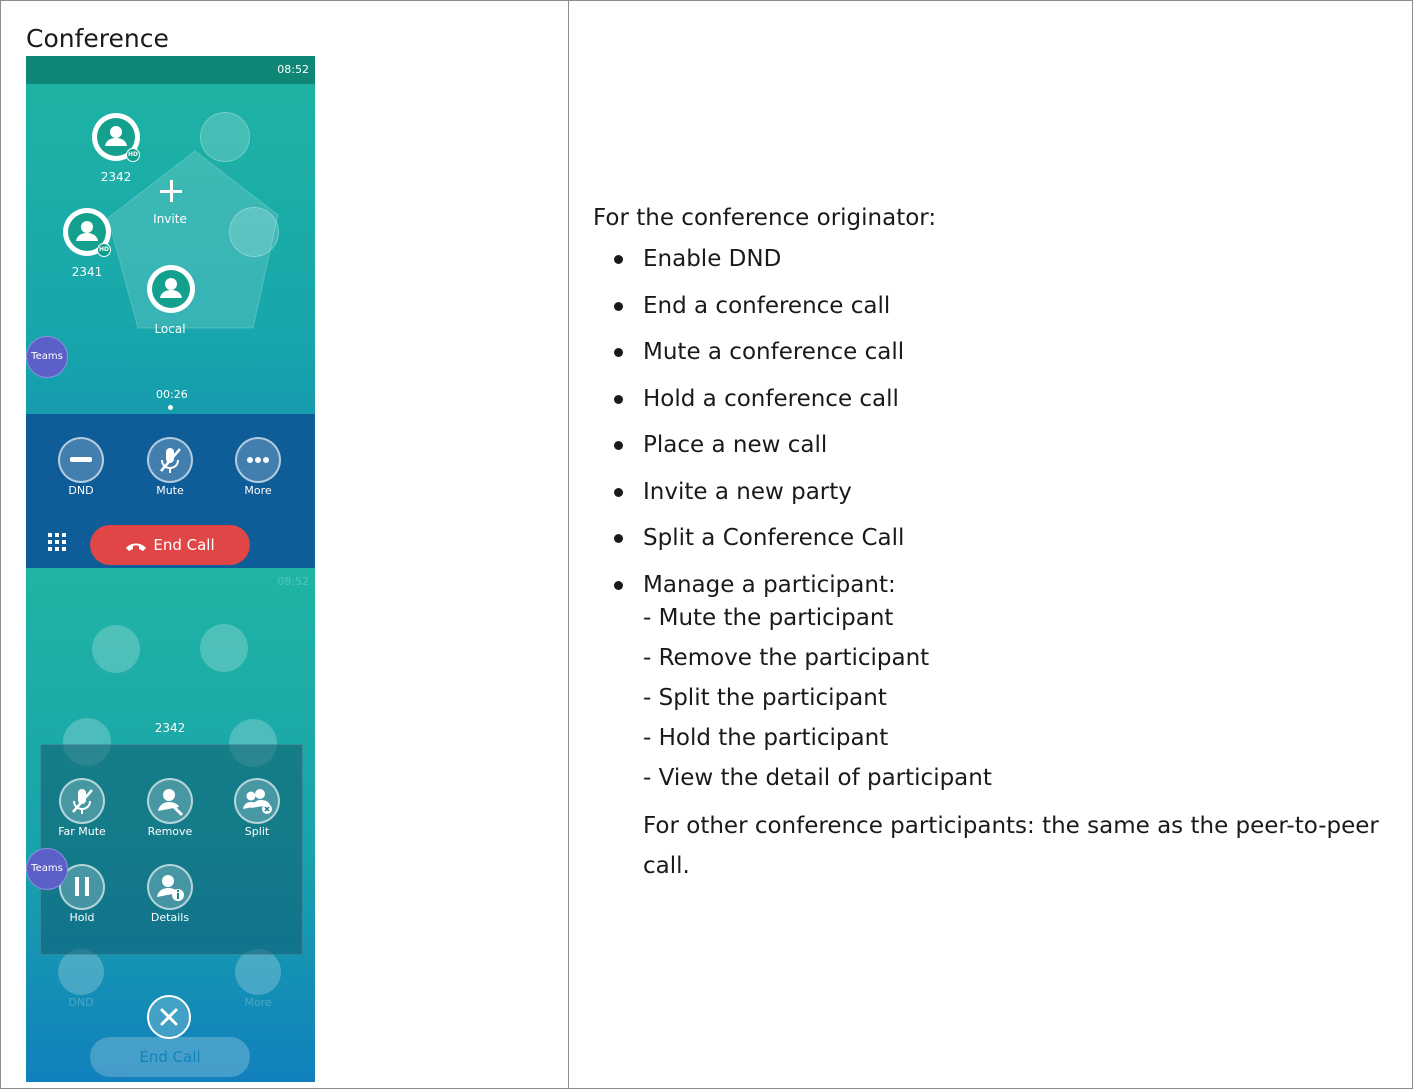 The height and width of the screenshot is (1089, 1415). I want to click on remove-user-icon, so click(171, 803).